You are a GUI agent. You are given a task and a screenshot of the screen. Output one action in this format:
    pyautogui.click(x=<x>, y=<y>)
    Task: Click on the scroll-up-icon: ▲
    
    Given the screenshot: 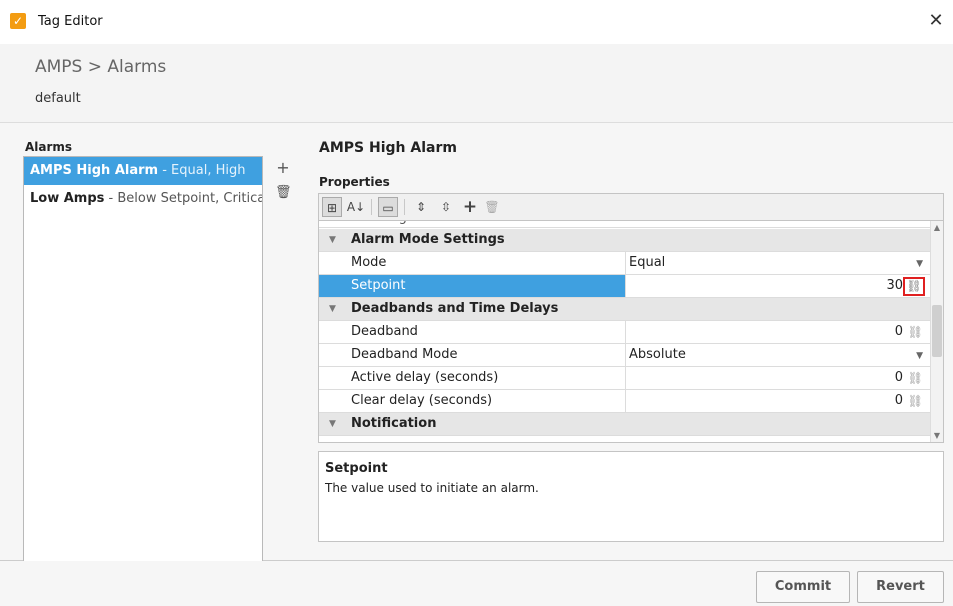 What is the action you would take?
    pyautogui.click(x=937, y=227)
    